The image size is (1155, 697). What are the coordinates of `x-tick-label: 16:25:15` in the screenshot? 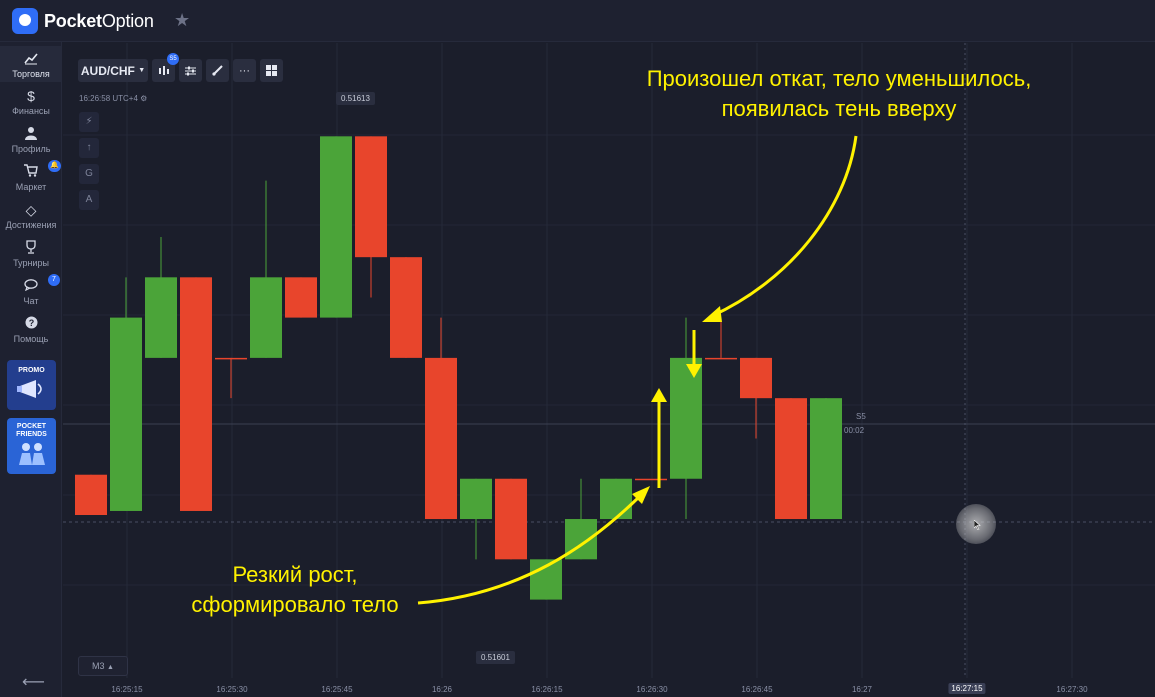 It's located at (127, 689).